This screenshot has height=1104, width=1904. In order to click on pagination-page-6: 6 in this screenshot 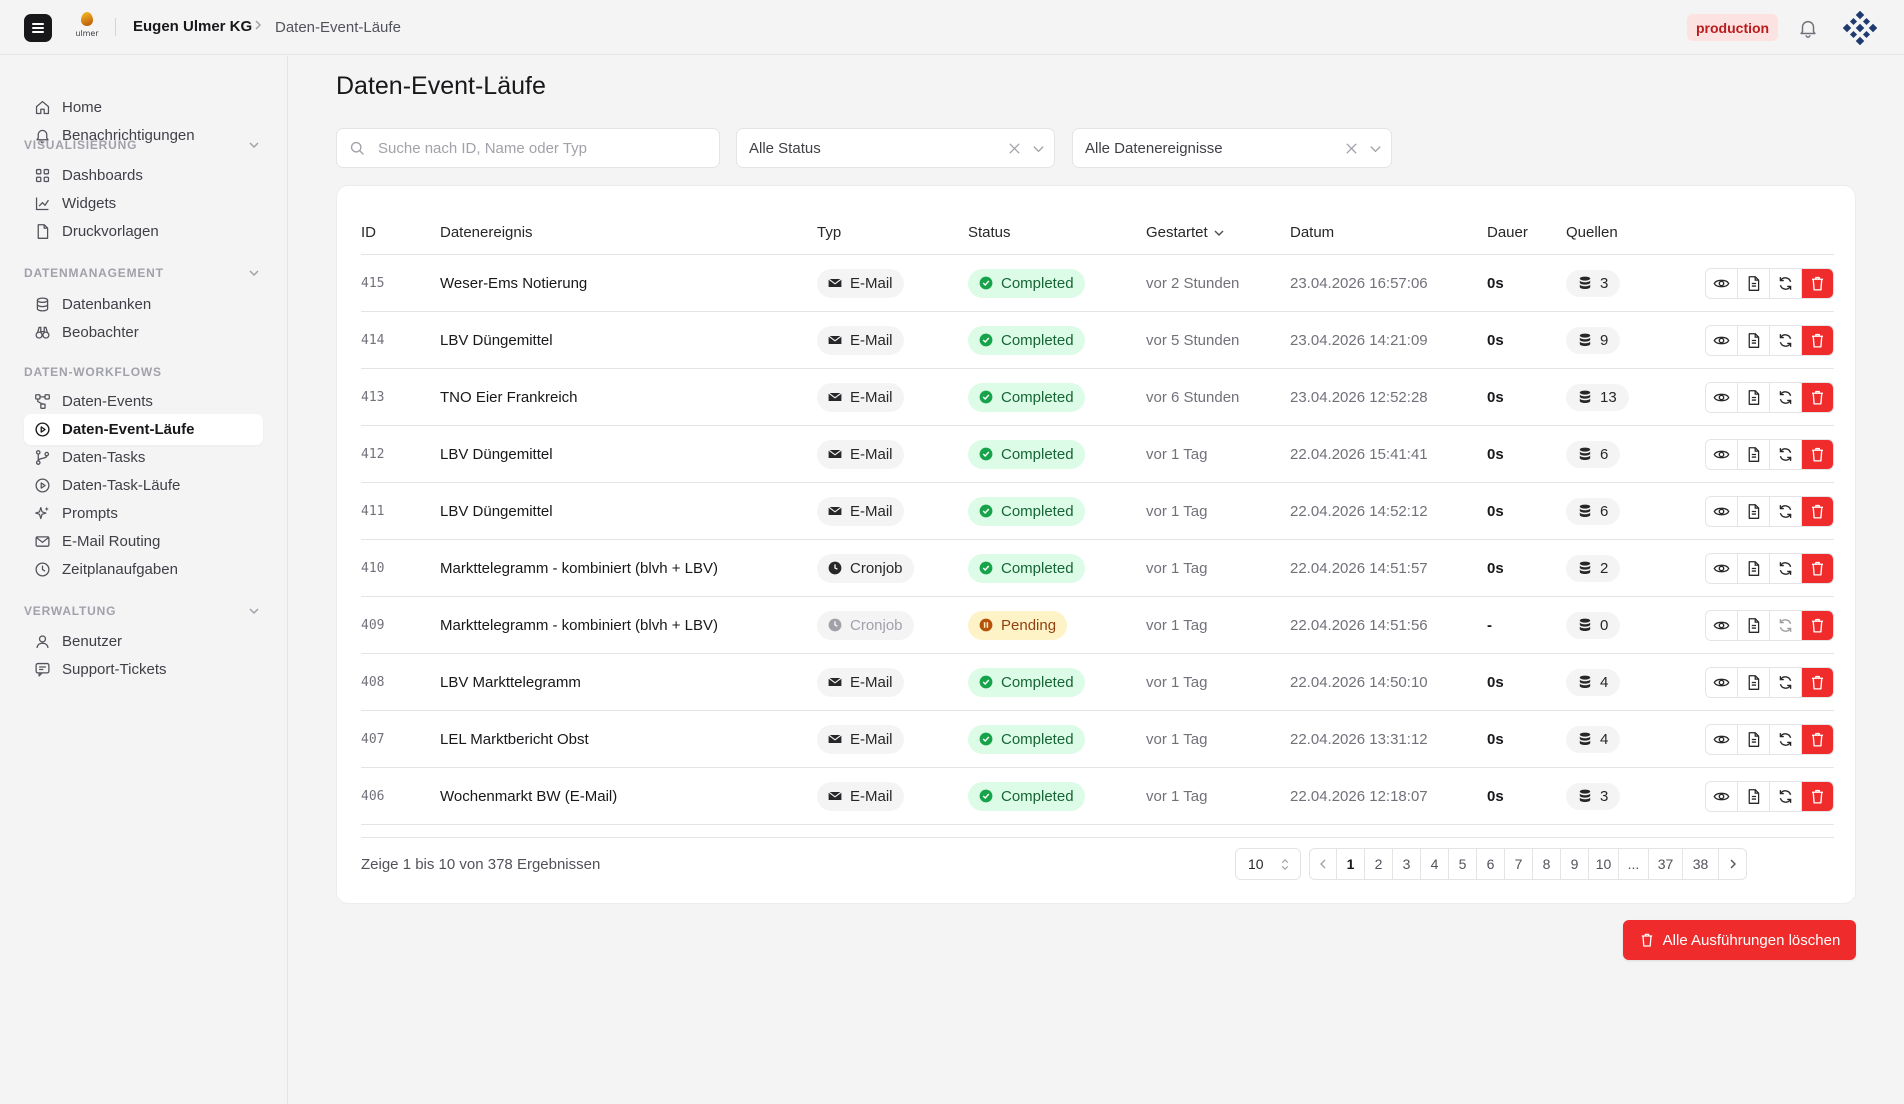, I will do `click(1491, 864)`.